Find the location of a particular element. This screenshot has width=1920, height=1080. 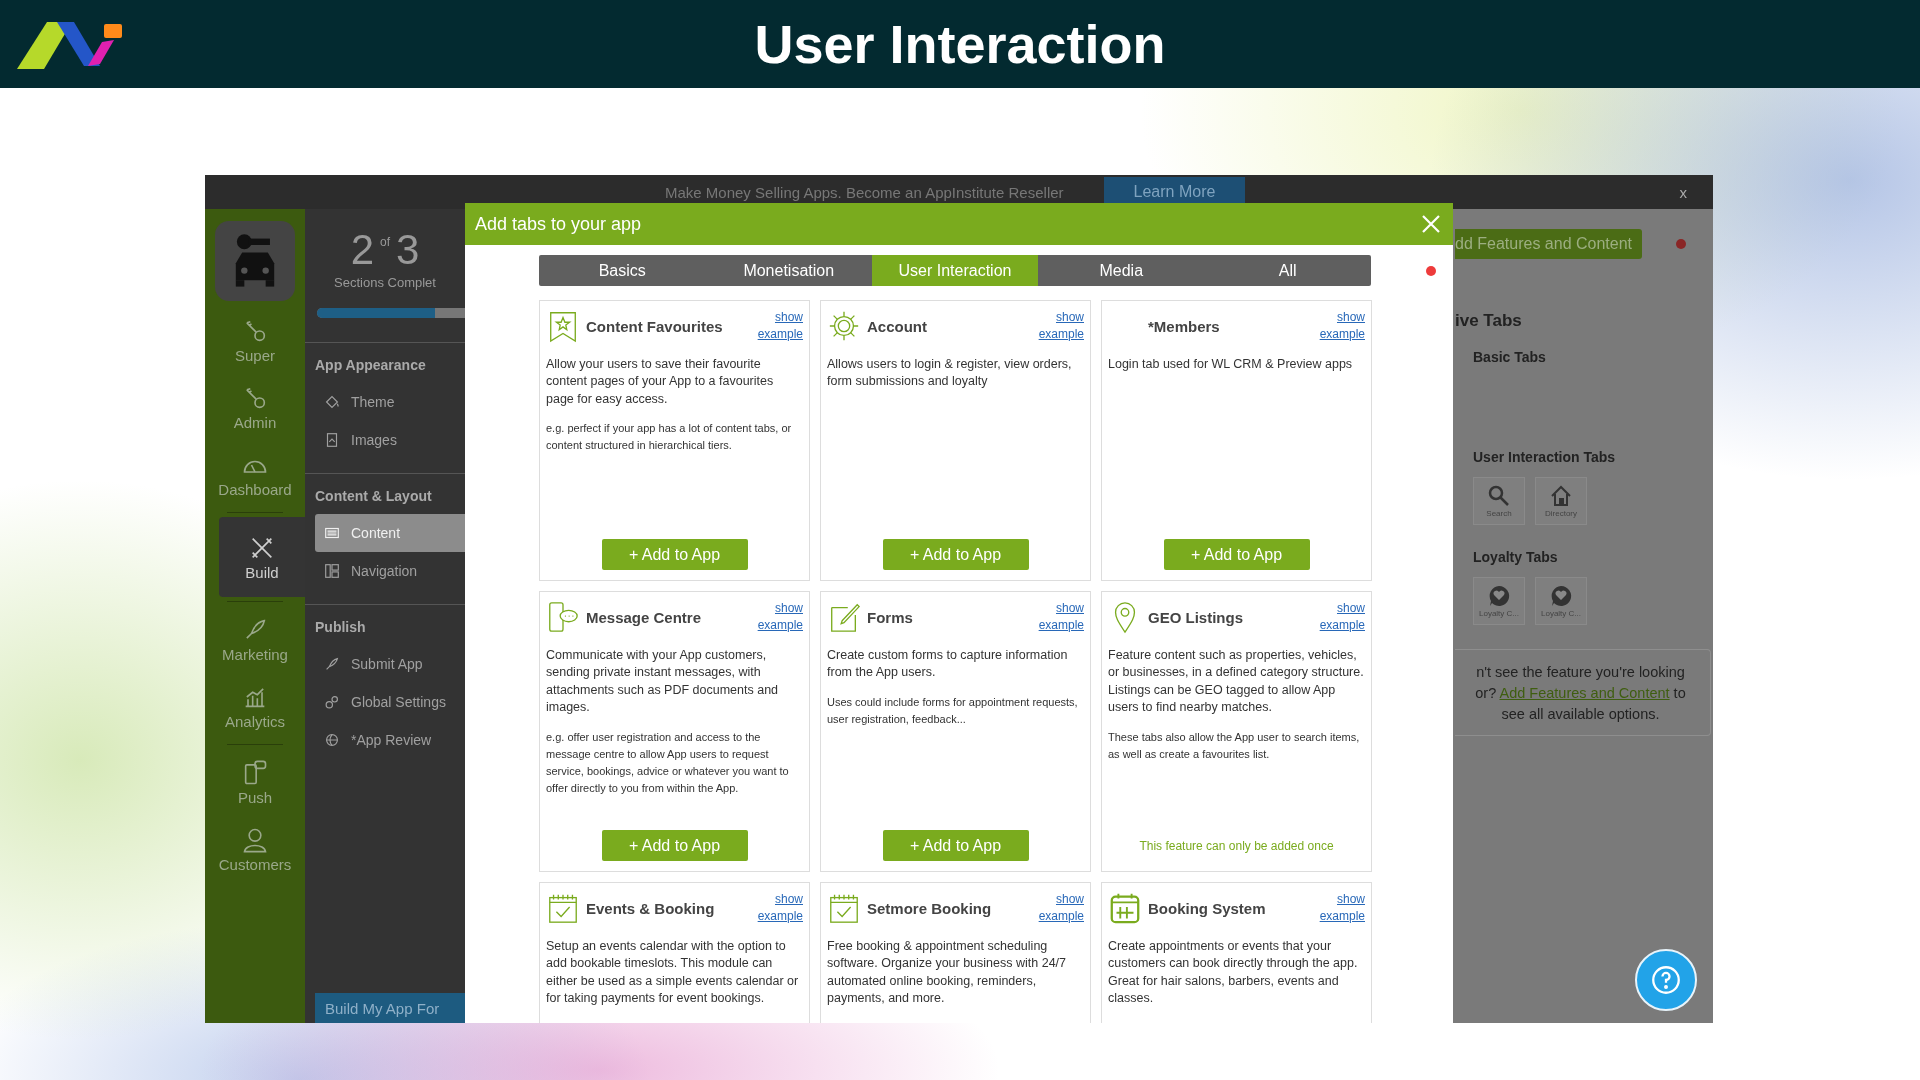

card-description: Feature content such as properties, vehicles, or businesses, in a defined category structure. Listings can be GEO tagged to allow App users to find nearby matches. is located at coordinates (1236, 681).